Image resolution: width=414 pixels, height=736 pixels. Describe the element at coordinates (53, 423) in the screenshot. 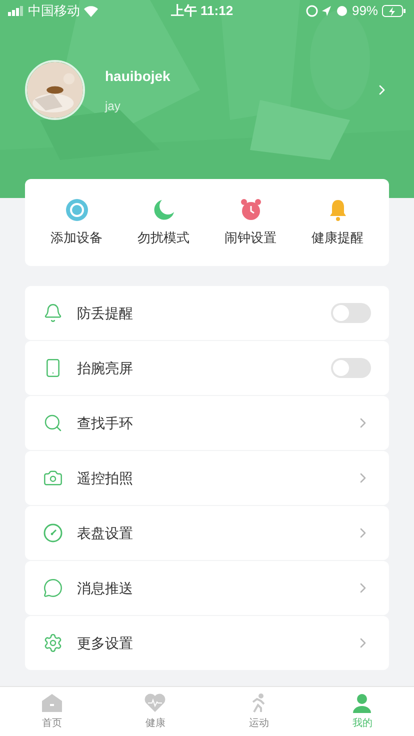

I see `search-icon` at that location.